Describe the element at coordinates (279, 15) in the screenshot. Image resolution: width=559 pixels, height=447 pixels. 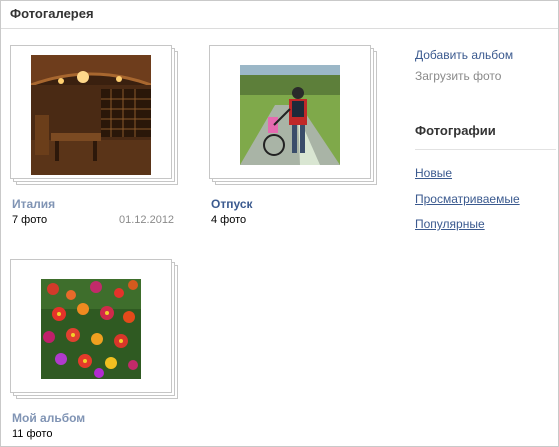
I see `gallery-header: Фотогалерея` at that location.